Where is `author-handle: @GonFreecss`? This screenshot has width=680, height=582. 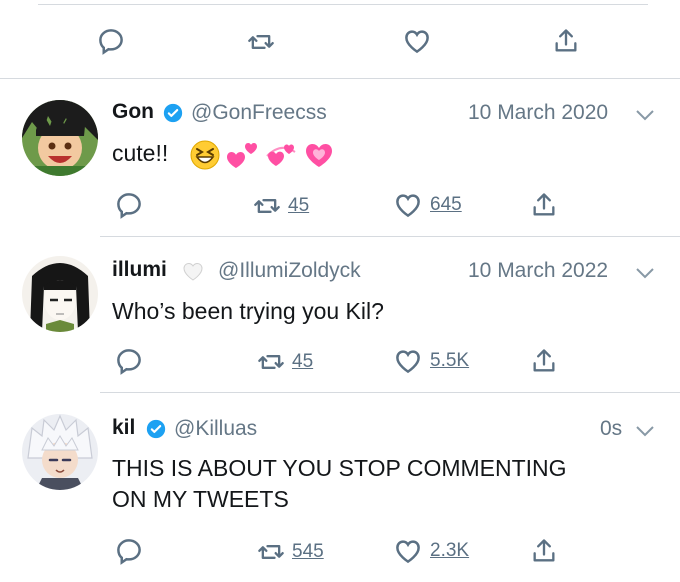 author-handle: @GonFreecss is located at coordinates (259, 113).